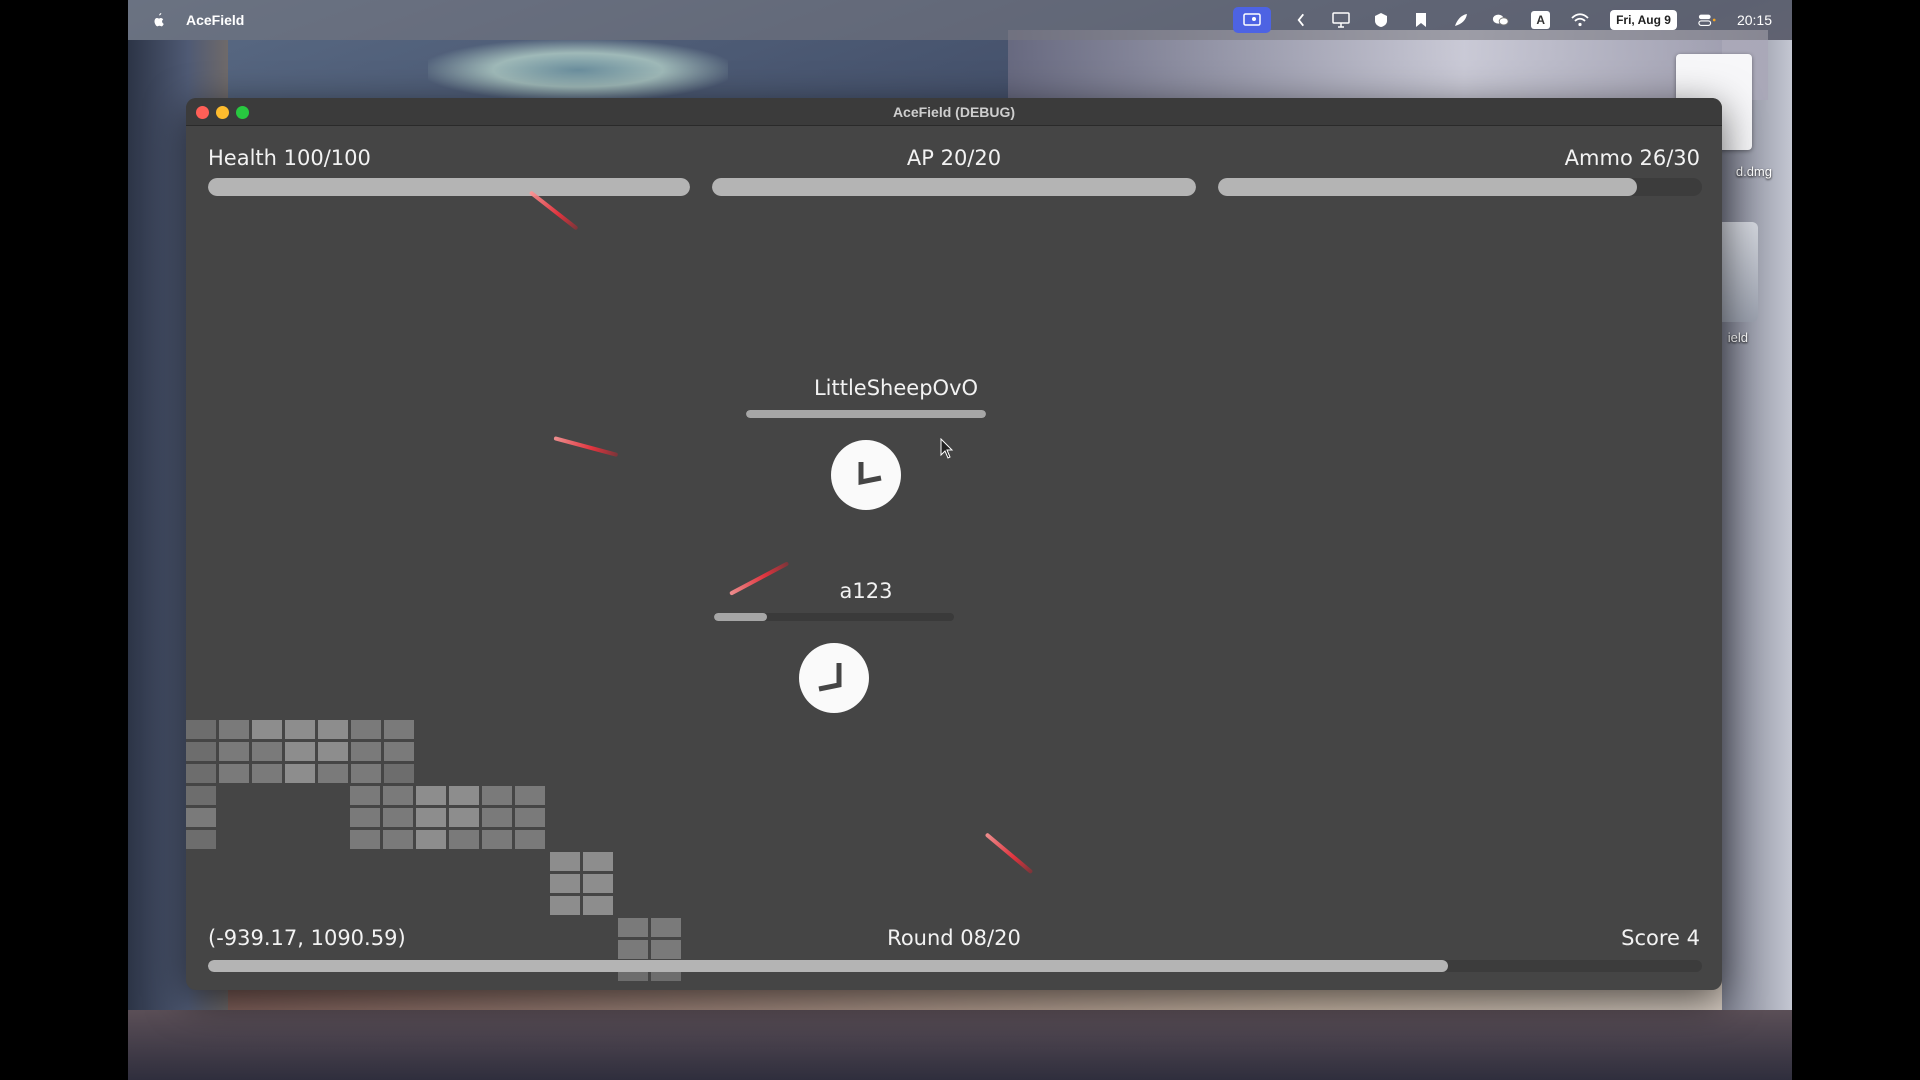 Image resolution: width=1920 pixels, height=1080 pixels. Describe the element at coordinates (1501, 20) in the screenshot. I see `wechat-icon` at that location.